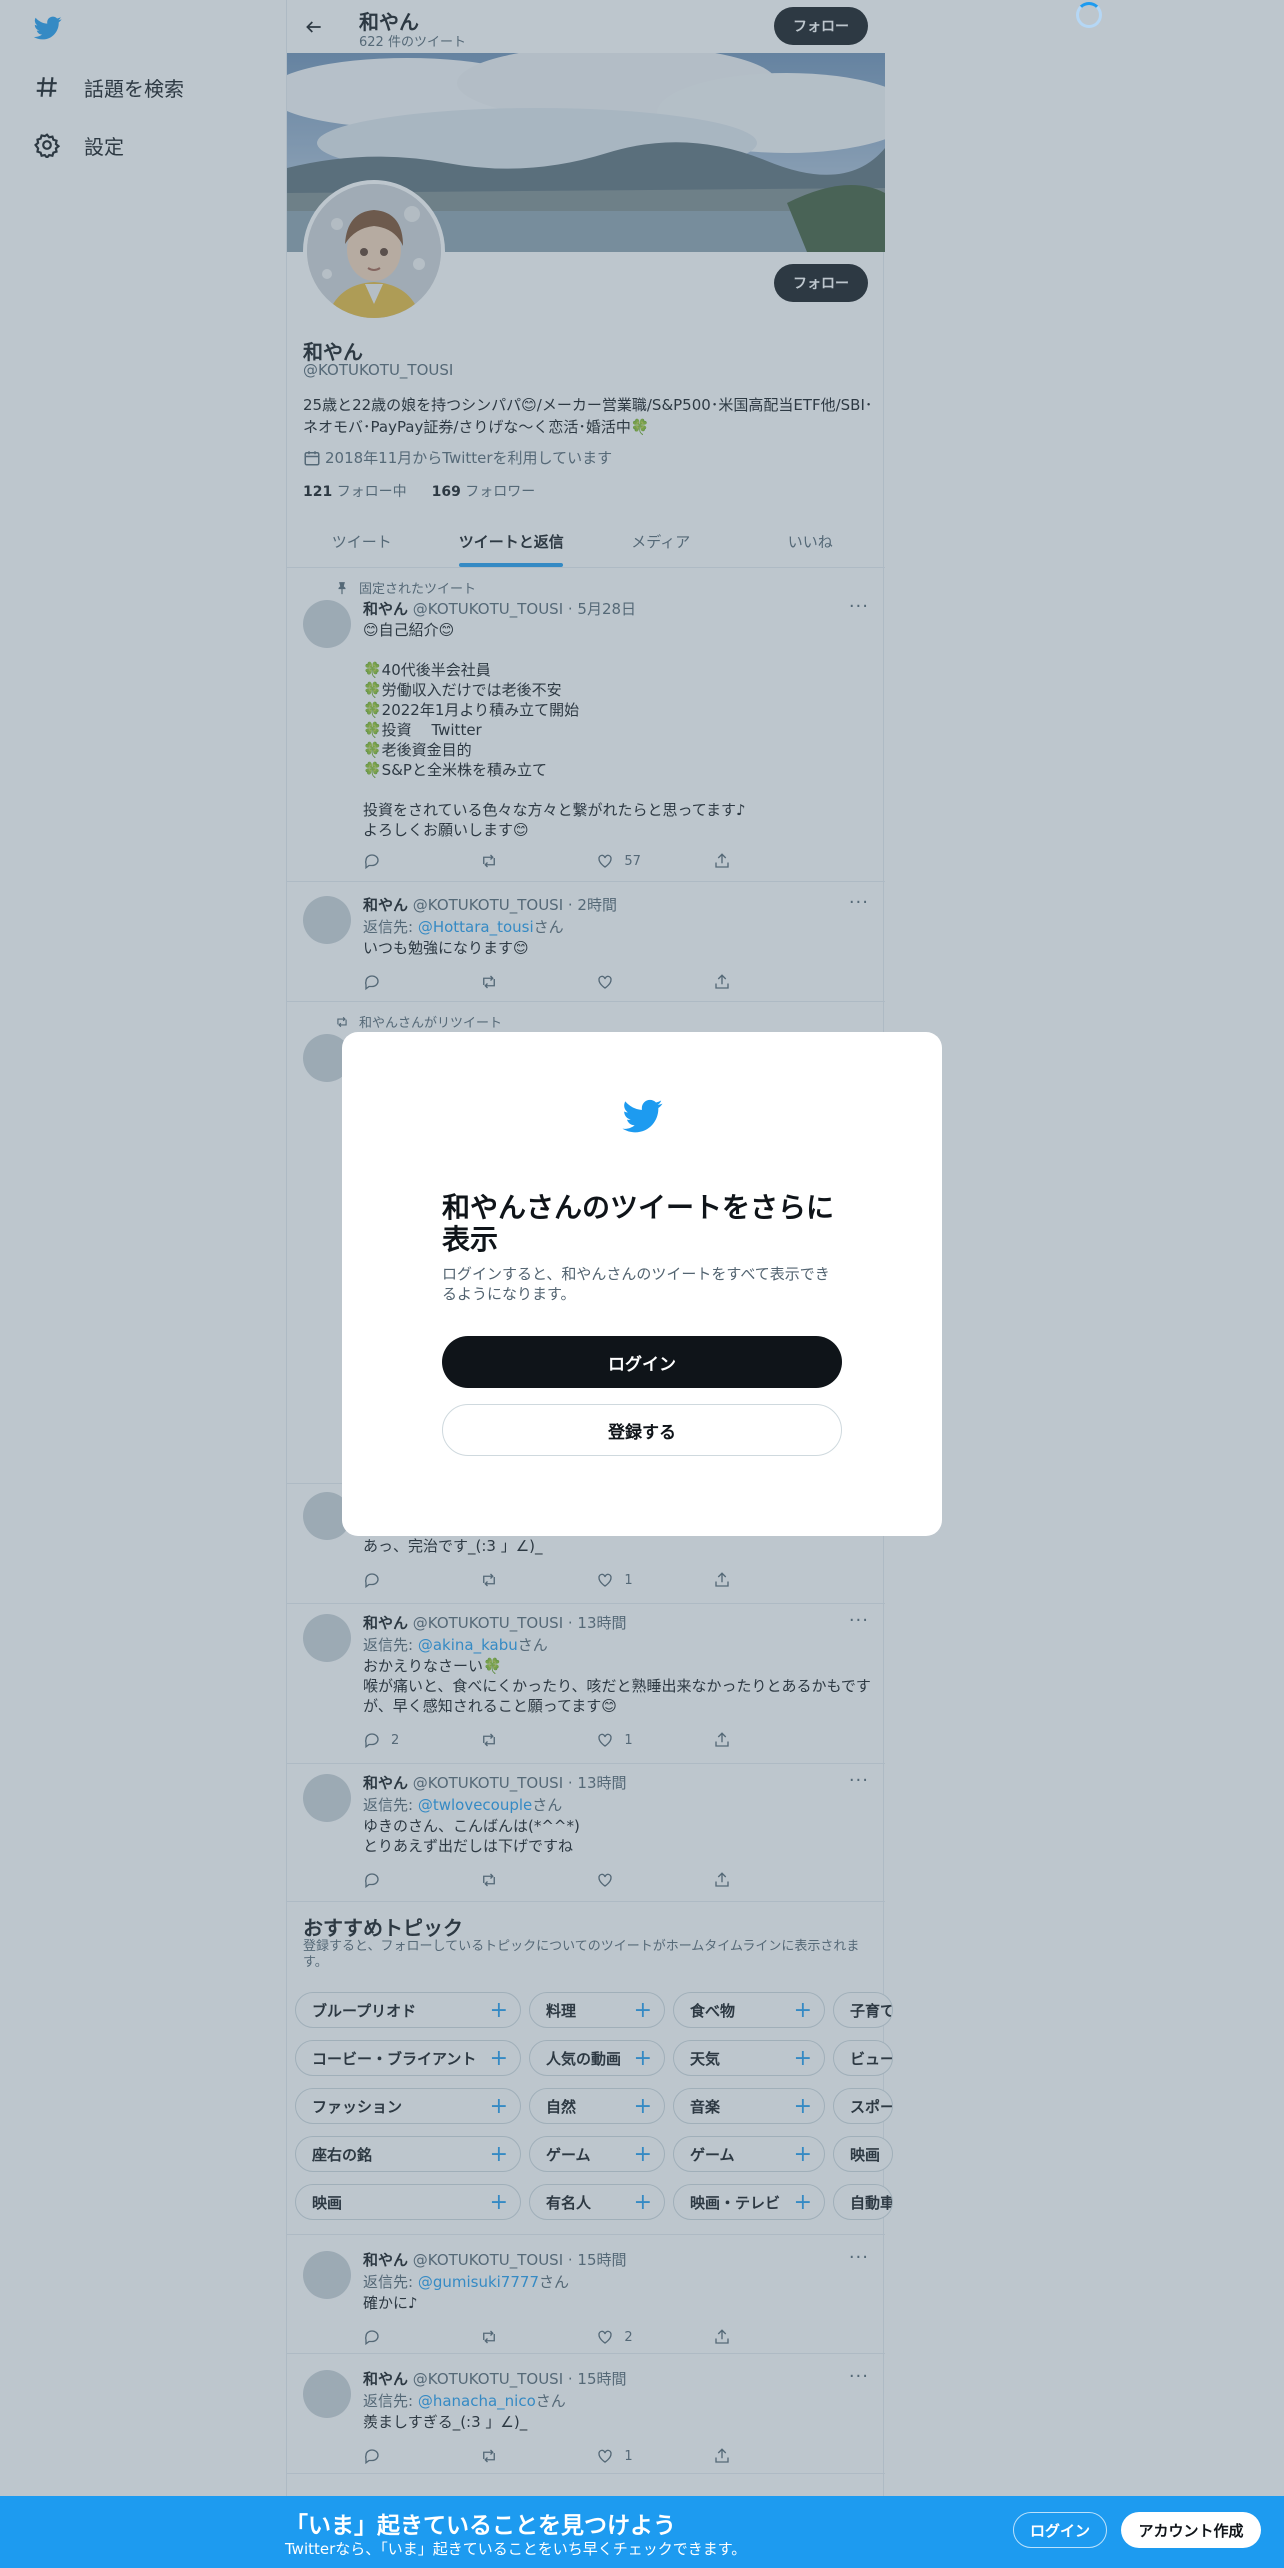 Image resolution: width=1284 pixels, height=2568 pixels. Describe the element at coordinates (516, 2549) in the screenshot. I see `bottom-bar-subtitle: Twitterなら、「いま」起きていることをいち早くチェックできます。` at that location.